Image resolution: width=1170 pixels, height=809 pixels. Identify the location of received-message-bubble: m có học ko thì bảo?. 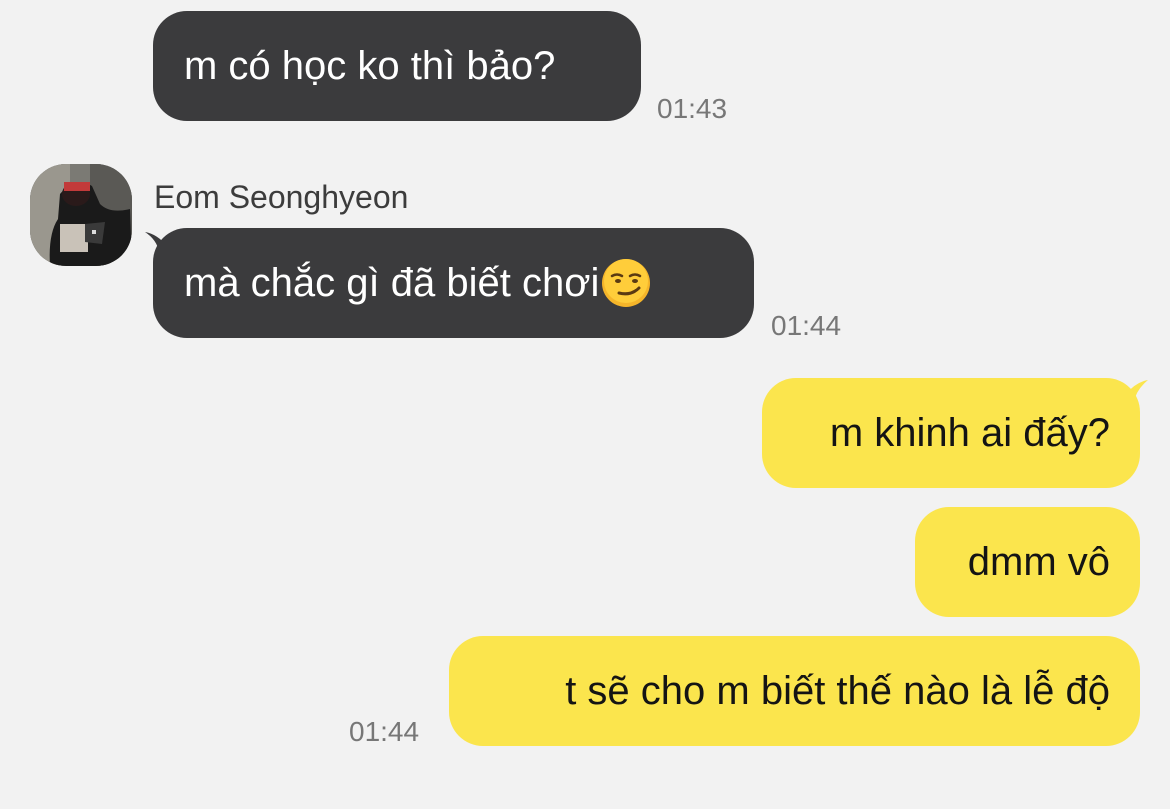
(397, 66).